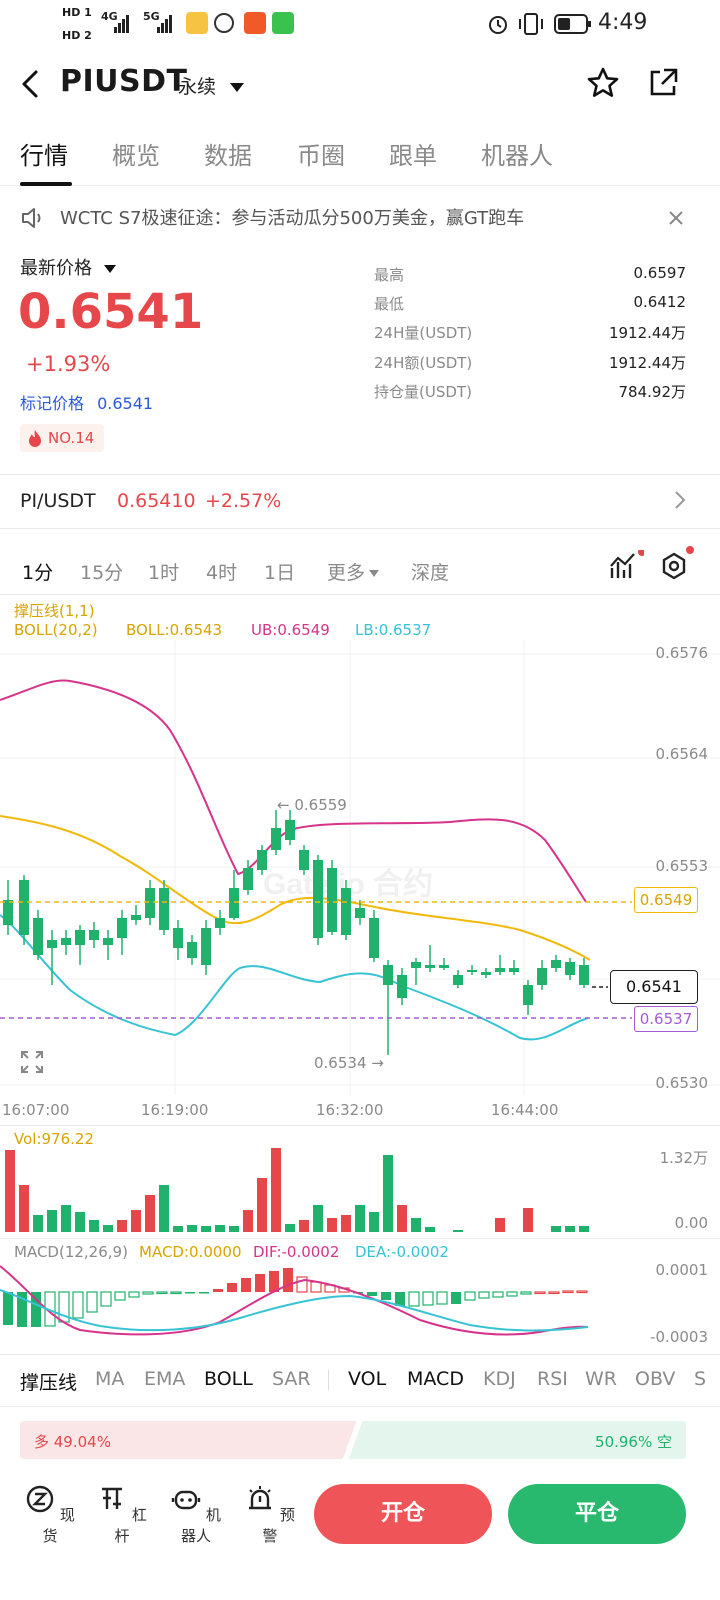  What do you see at coordinates (700, 1379) in the screenshot?
I see `indicator-more: S` at bounding box center [700, 1379].